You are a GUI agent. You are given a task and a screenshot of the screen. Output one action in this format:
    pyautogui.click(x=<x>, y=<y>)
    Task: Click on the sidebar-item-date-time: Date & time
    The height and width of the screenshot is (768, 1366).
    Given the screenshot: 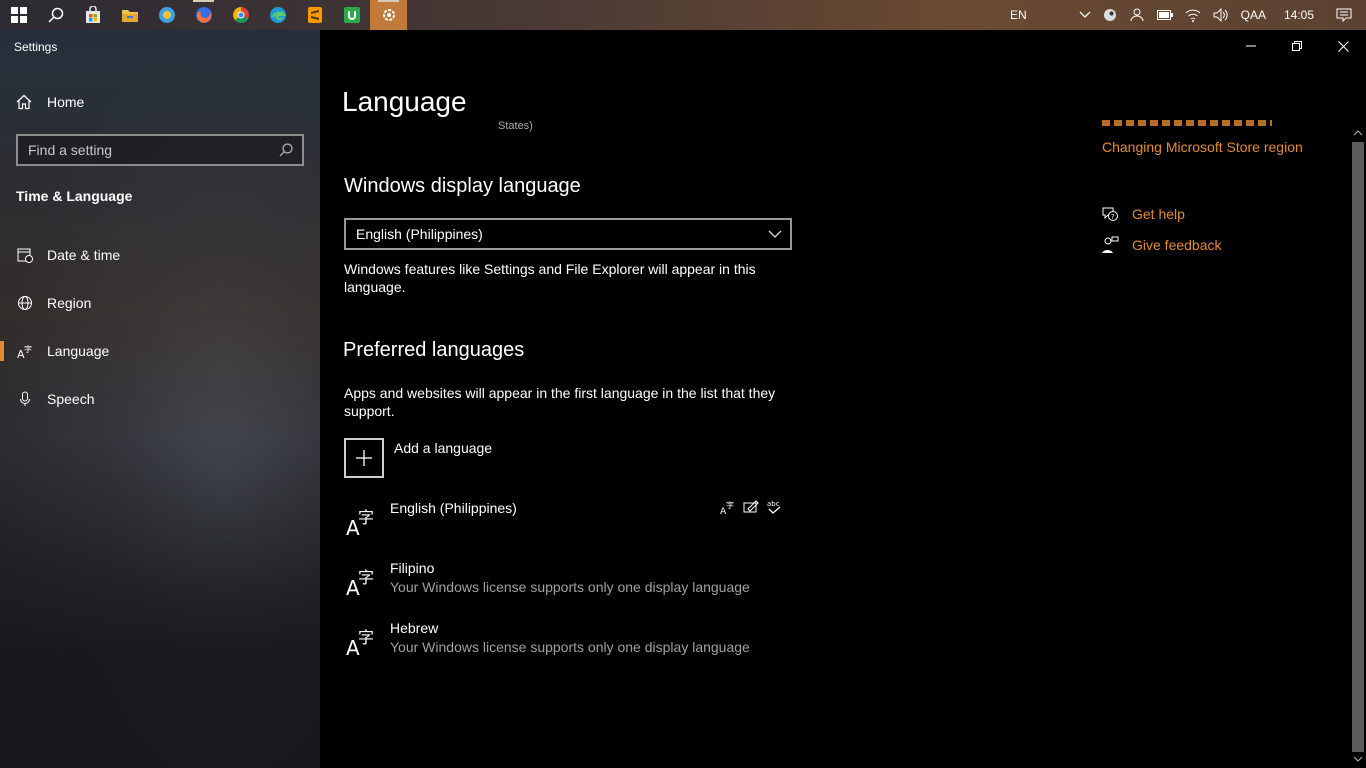 What is the action you would take?
    pyautogui.click(x=160, y=255)
    